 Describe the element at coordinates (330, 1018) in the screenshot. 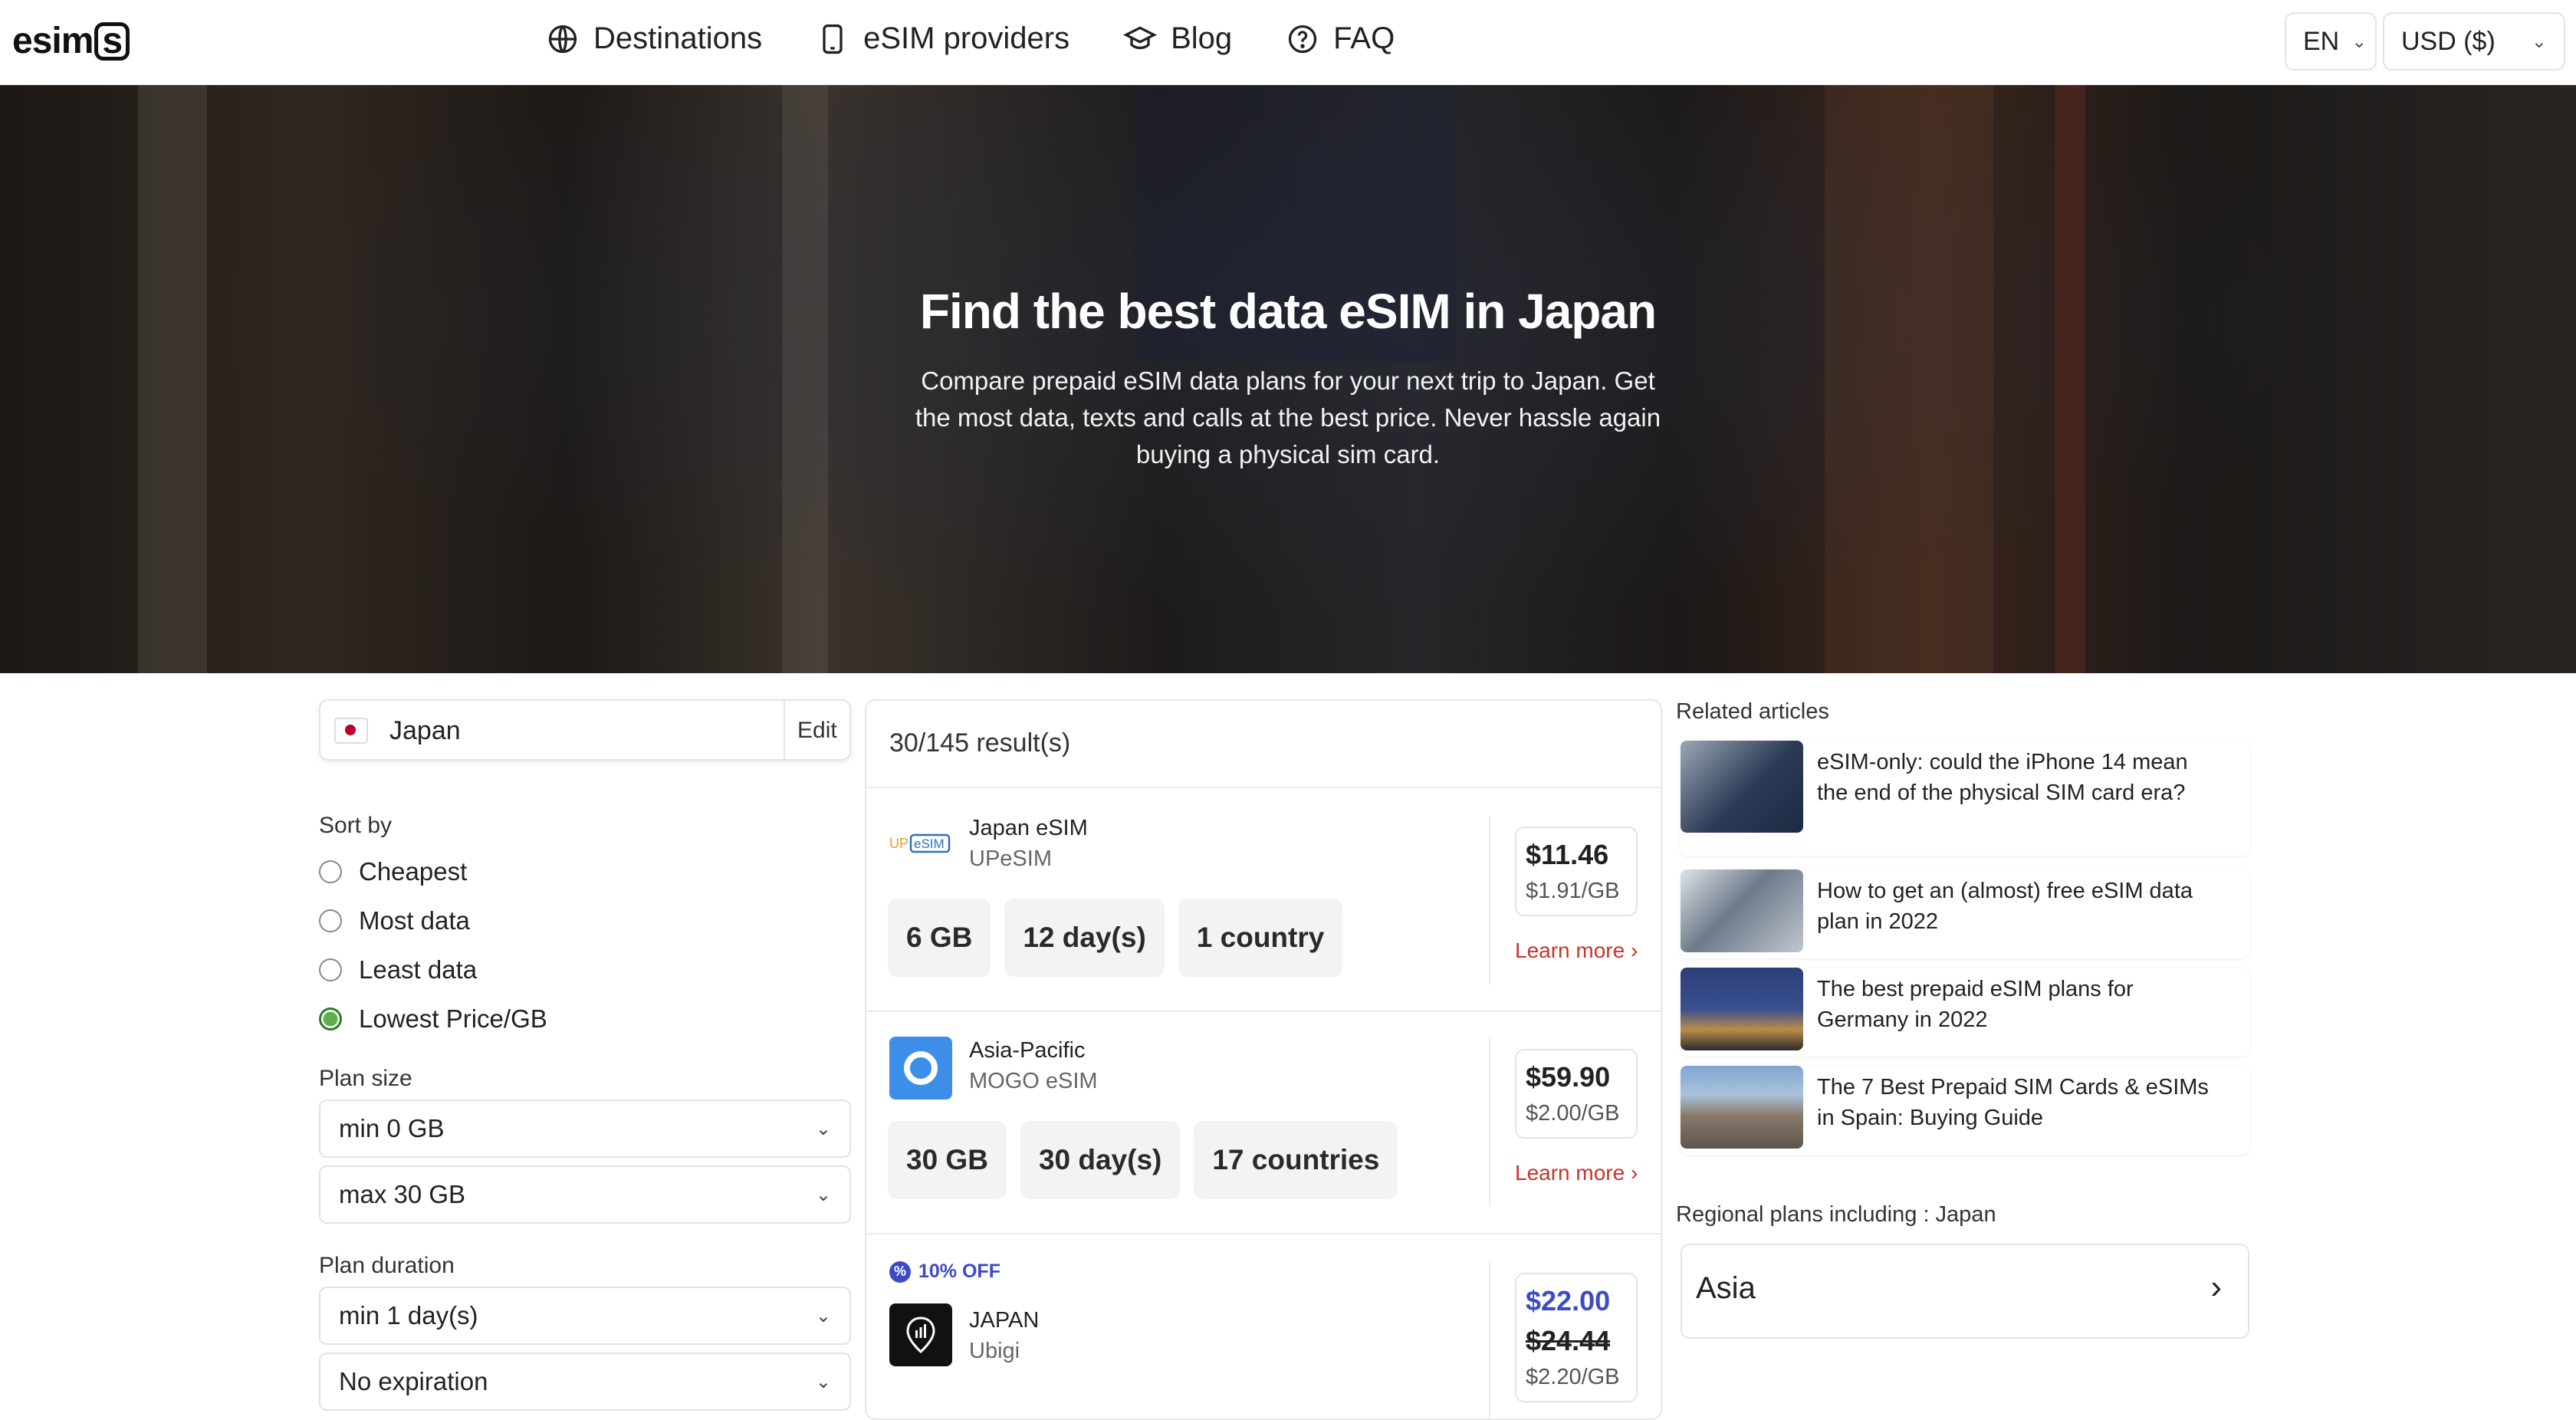

I see `radio-button-selected` at that location.